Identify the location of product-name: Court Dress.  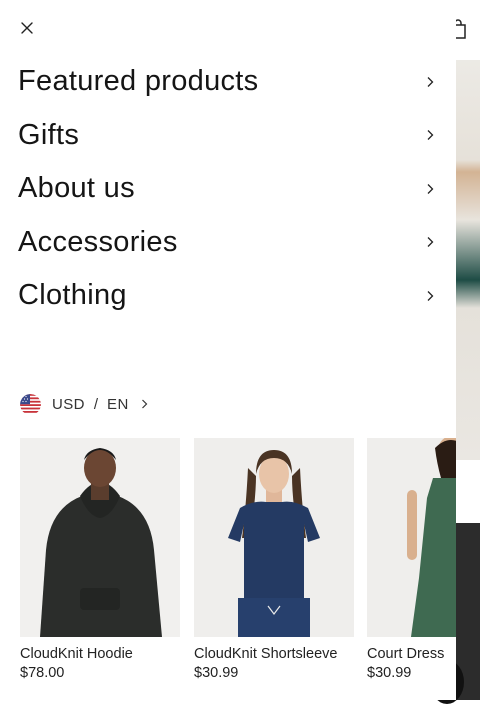
(406, 654).